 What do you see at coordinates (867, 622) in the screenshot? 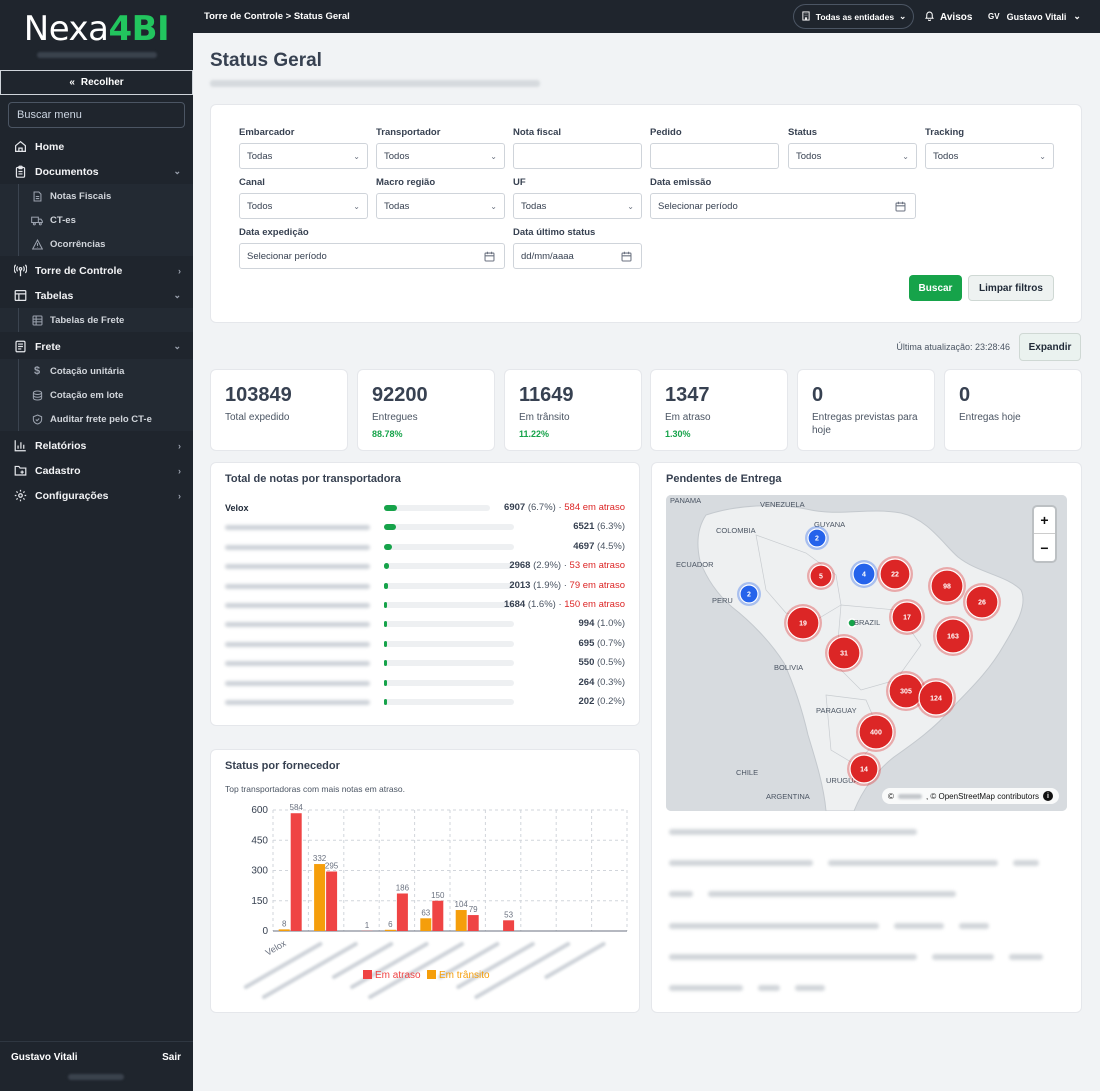
I see `country-label: BRAZIL` at bounding box center [867, 622].